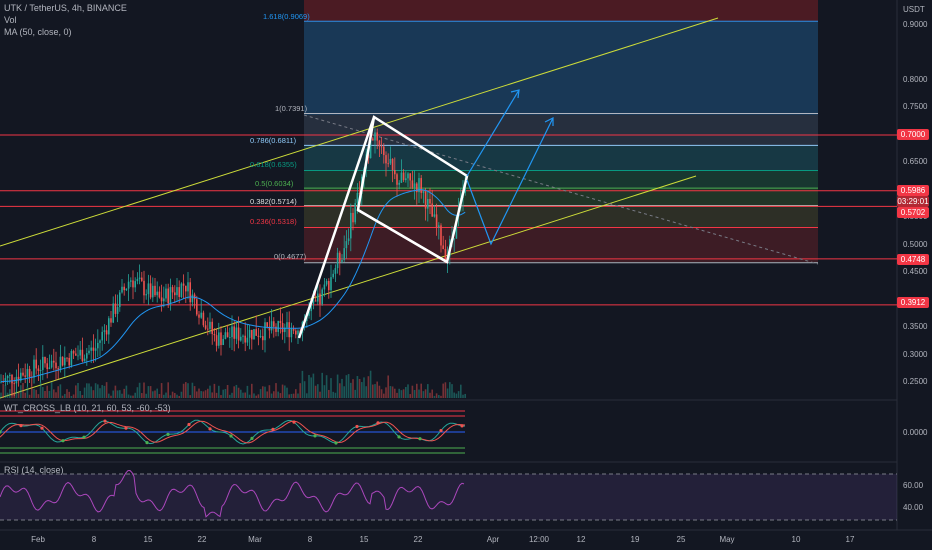 This screenshot has height=550, width=932. I want to click on time-label: 22, so click(418, 539).